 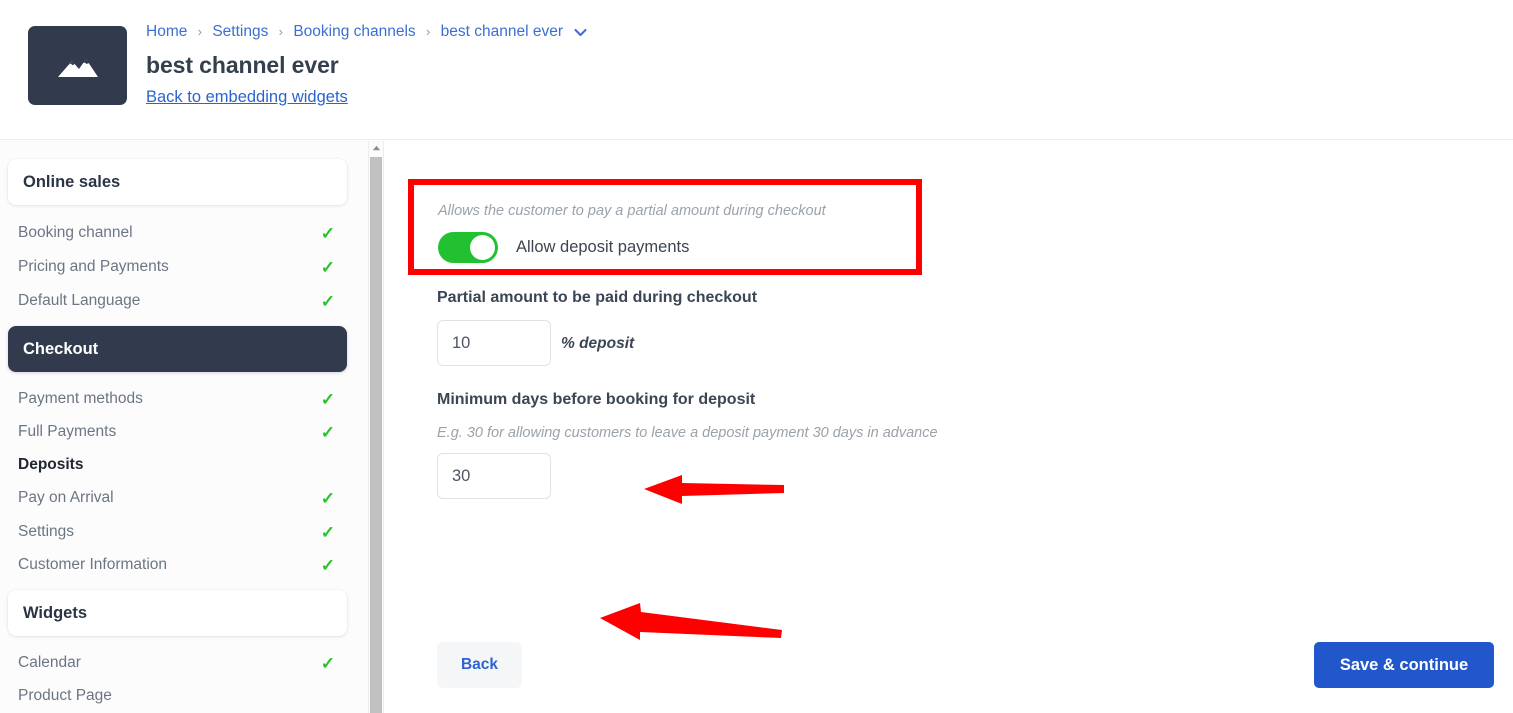 What do you see at coordinates (177, 301) in the screenshot?
I see `sidebar-item-default-language: Default Language ✓` at bounding box center [177, 301].